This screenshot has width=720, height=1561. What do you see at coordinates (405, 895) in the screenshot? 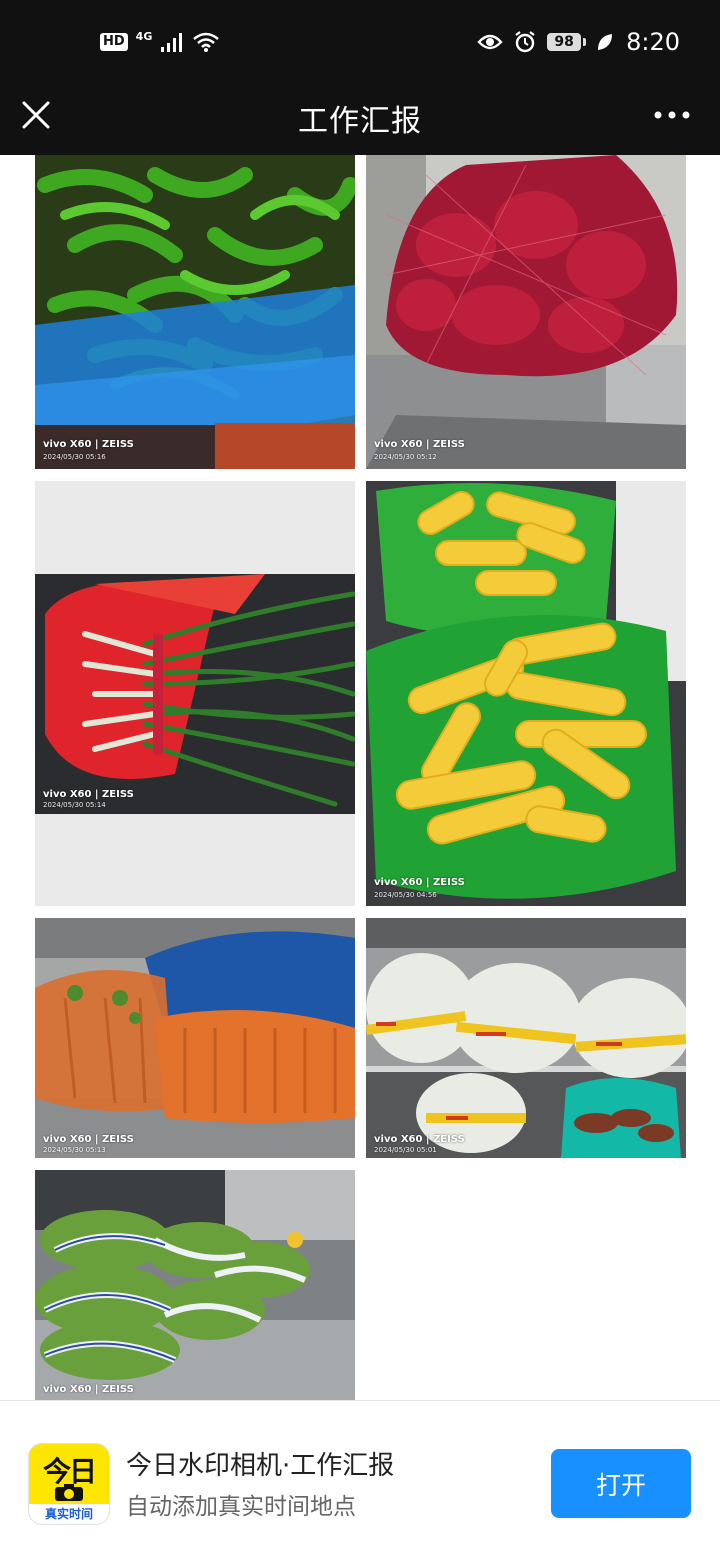
I see `watermark-date: 2024/05/30 04:56` at bounding box center [405, 895].